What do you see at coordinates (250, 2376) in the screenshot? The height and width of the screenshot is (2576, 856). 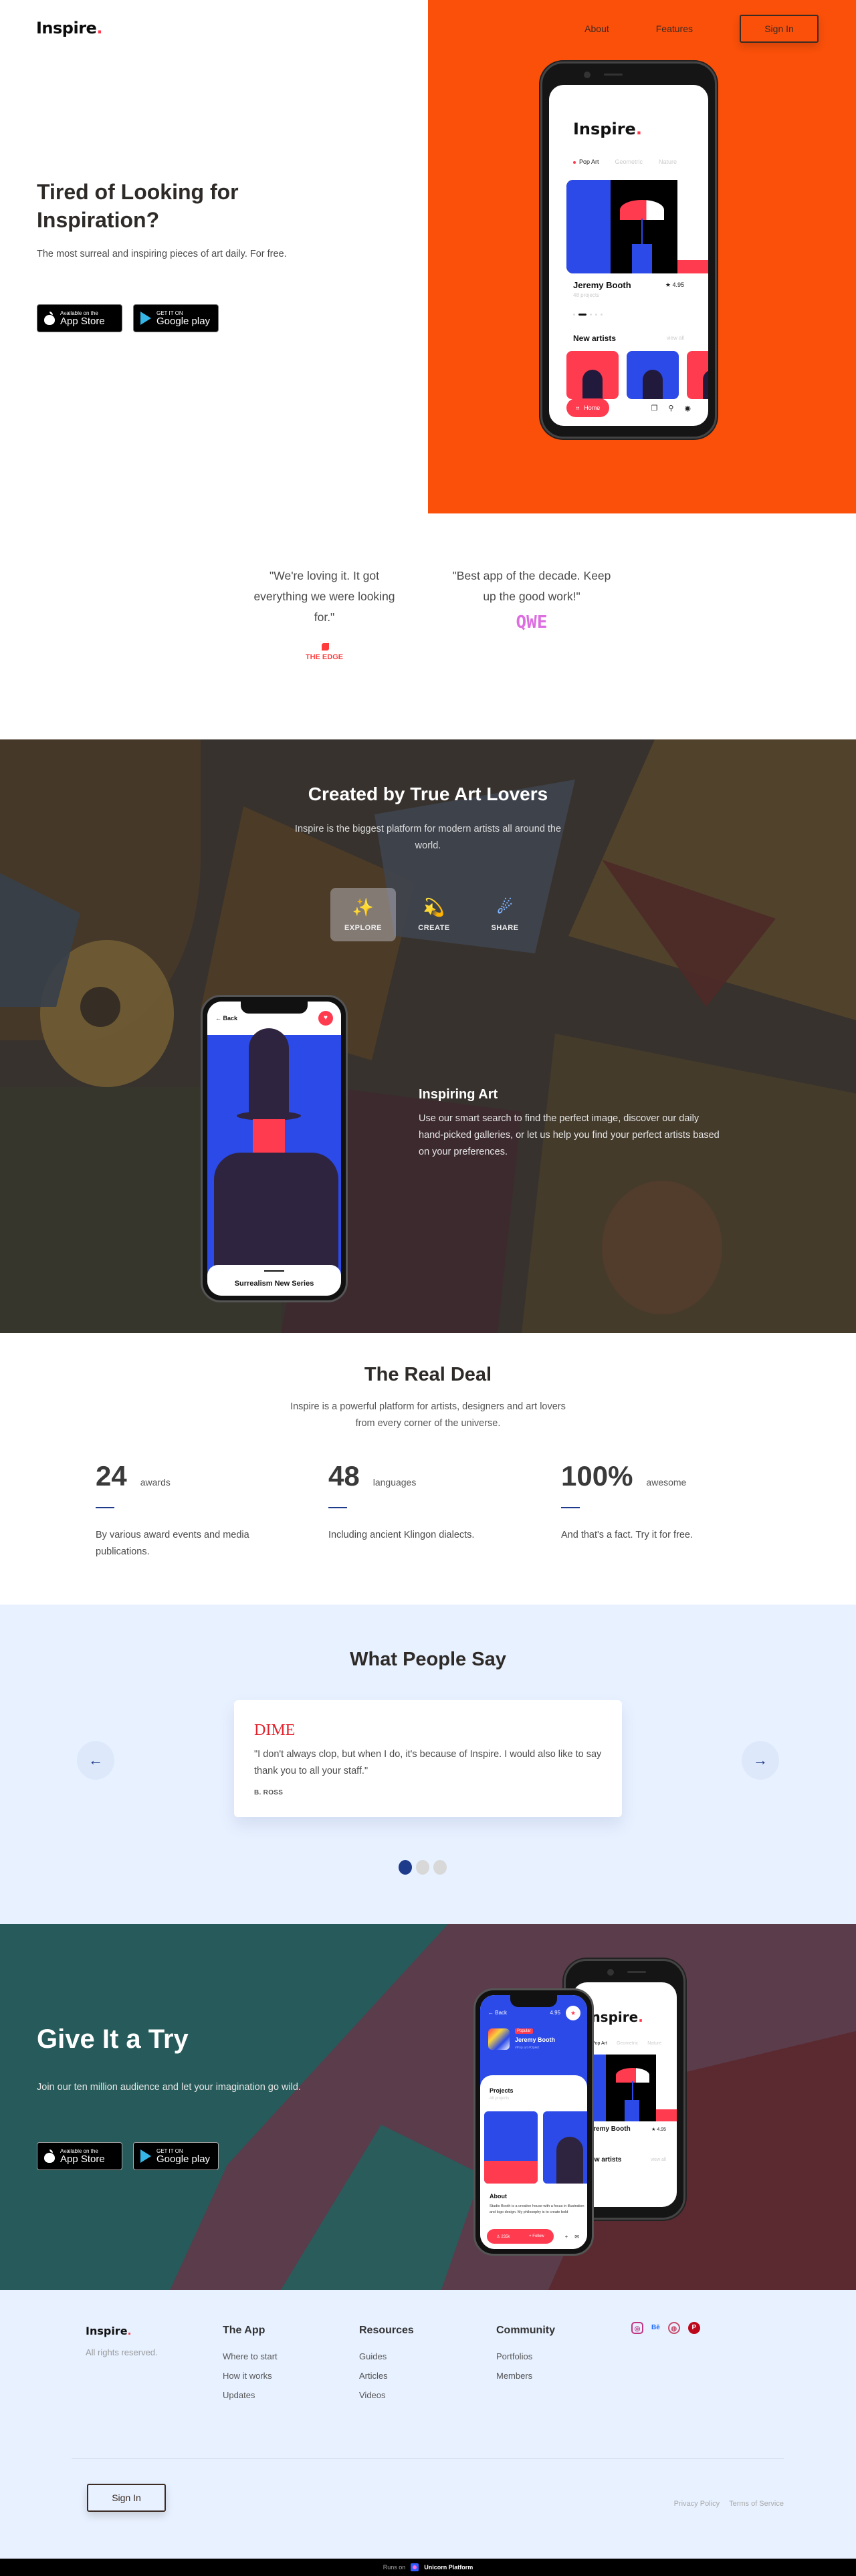 I see `footer-link-how-it-works: How it works` at bounding box center [250, 2376].